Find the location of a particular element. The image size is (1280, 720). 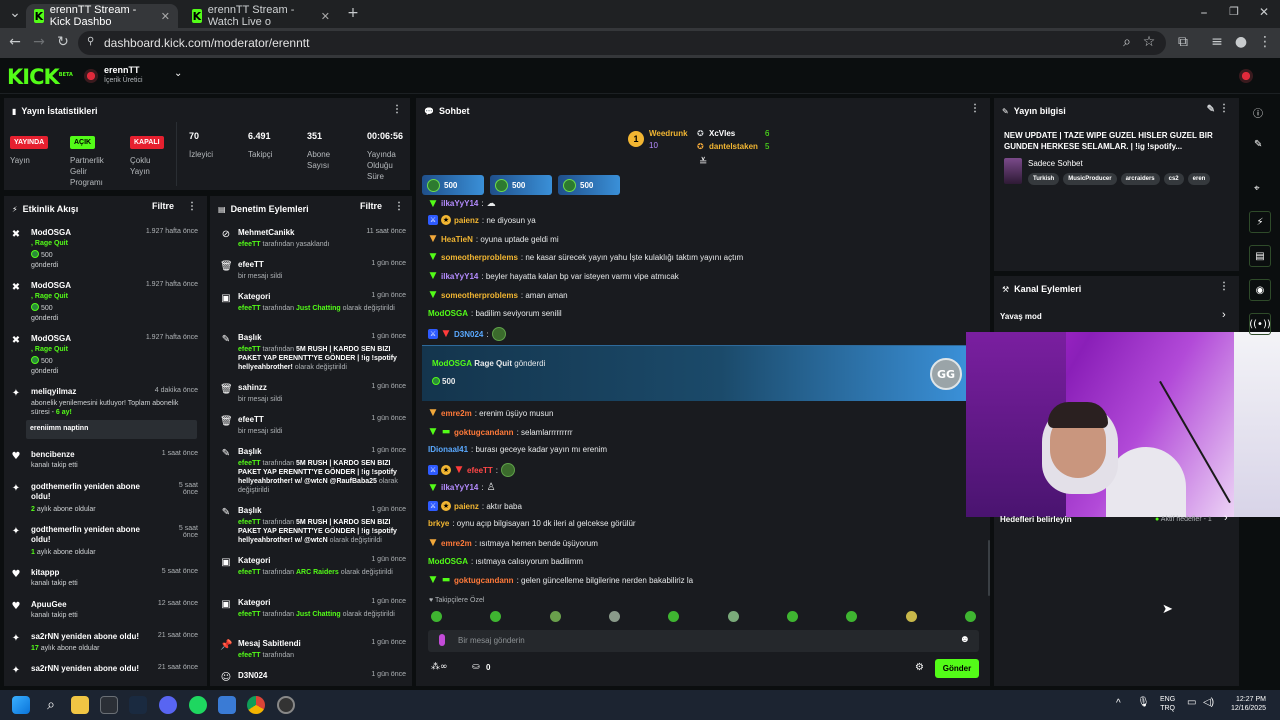

extensions-icon: ⧉ is located at coordinates (1183, 42).